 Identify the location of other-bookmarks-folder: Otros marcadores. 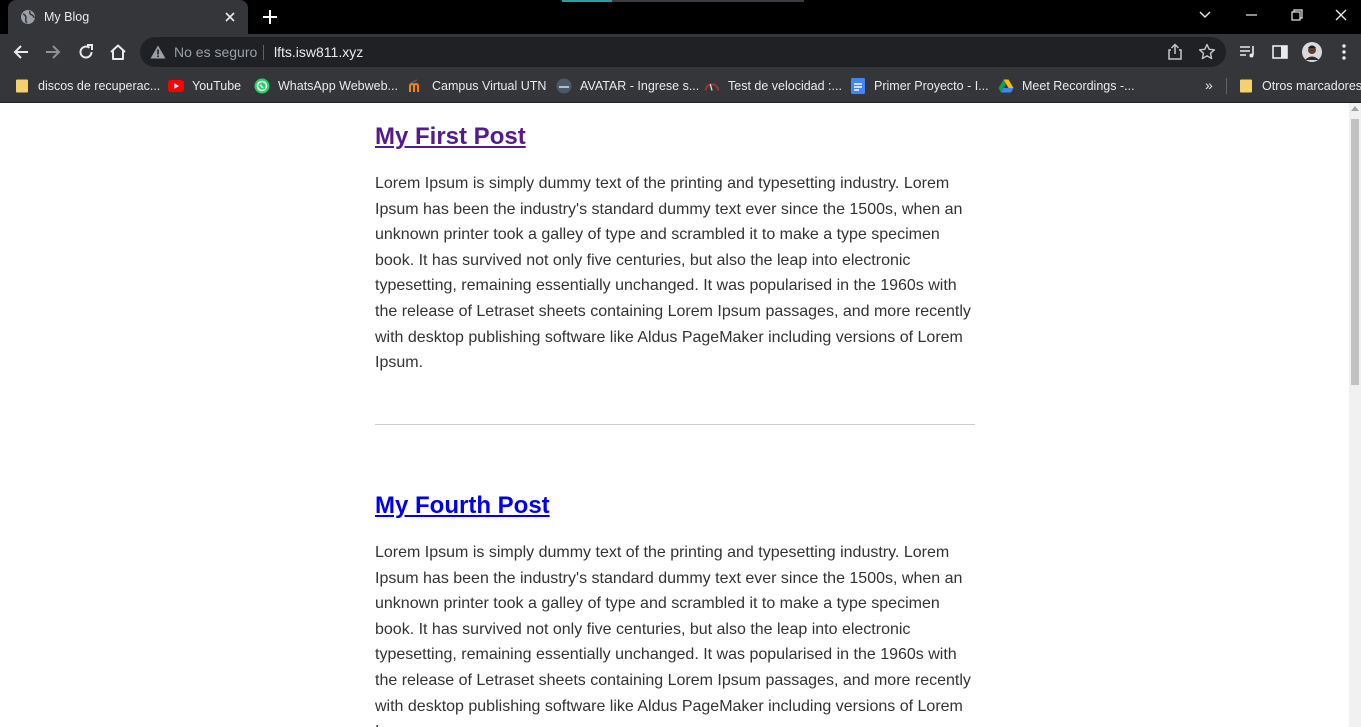
(1299, 86).